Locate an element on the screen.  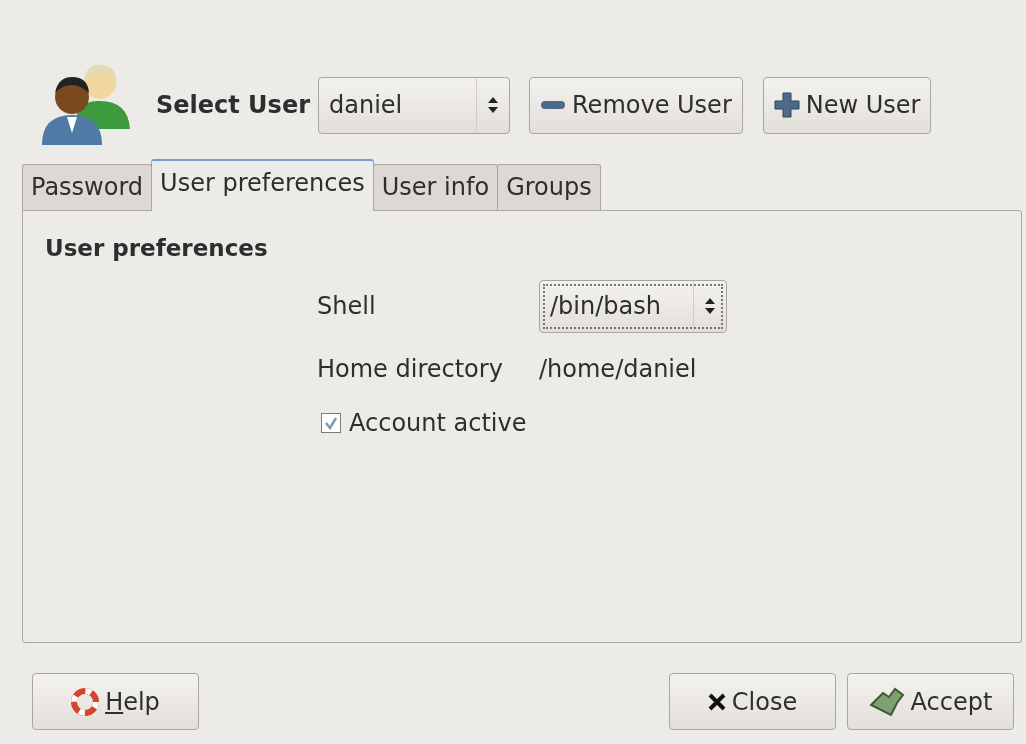
accept-button: Accept is located at coordinates (930, 701).